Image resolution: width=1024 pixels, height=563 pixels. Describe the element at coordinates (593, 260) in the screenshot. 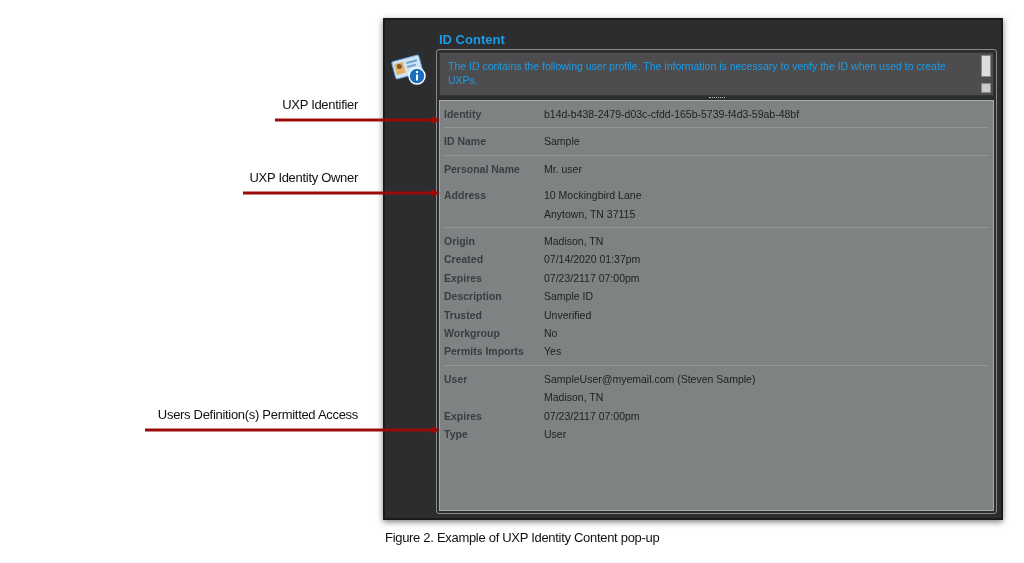

I see `field-value: 07/14/2020 01:37pm` at that location.